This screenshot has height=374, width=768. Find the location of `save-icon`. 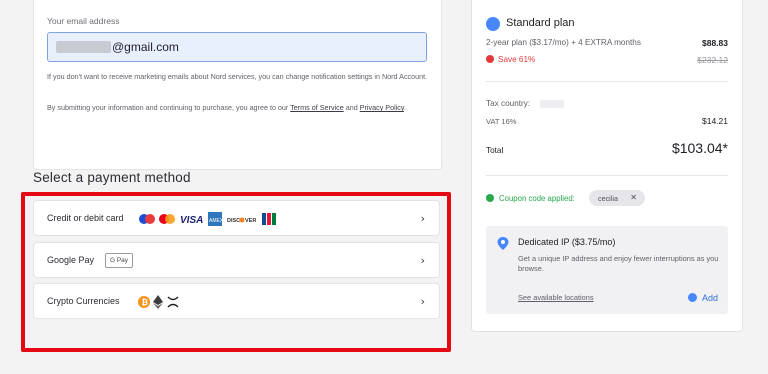

save-icon is located at coordinates (490, 59).